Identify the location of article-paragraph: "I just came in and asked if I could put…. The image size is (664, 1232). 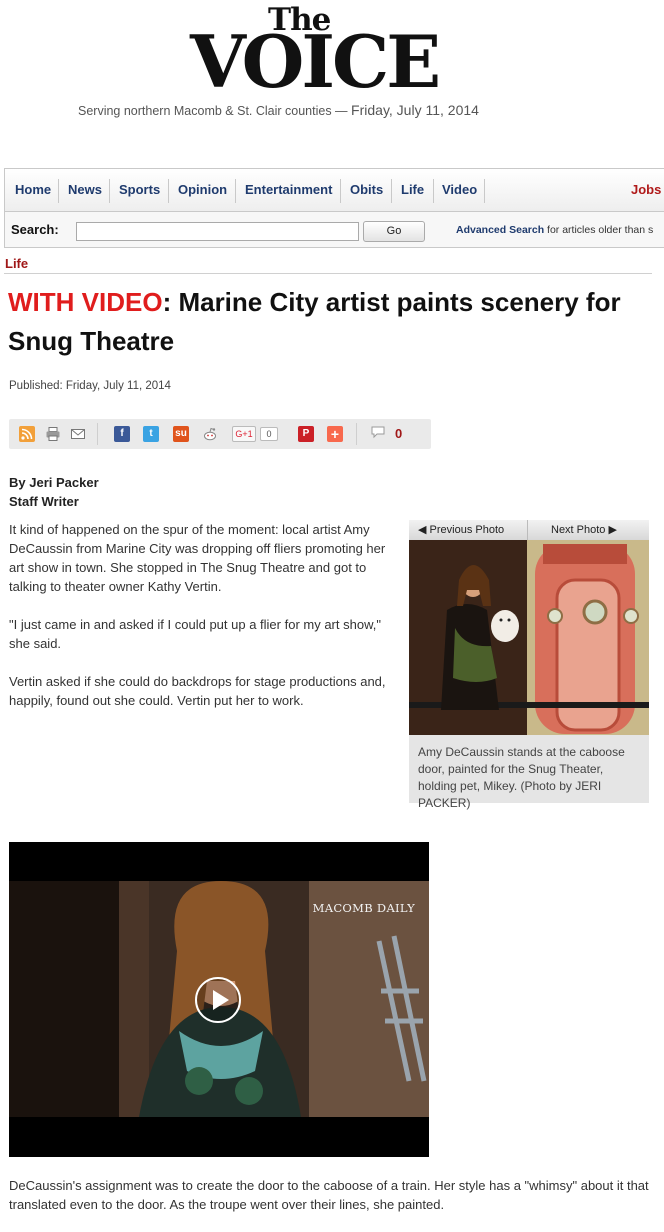
(195, 634).